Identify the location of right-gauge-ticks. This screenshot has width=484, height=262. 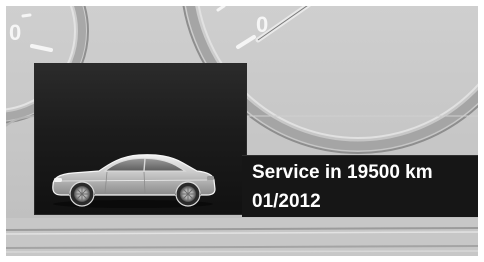
(236, 27).